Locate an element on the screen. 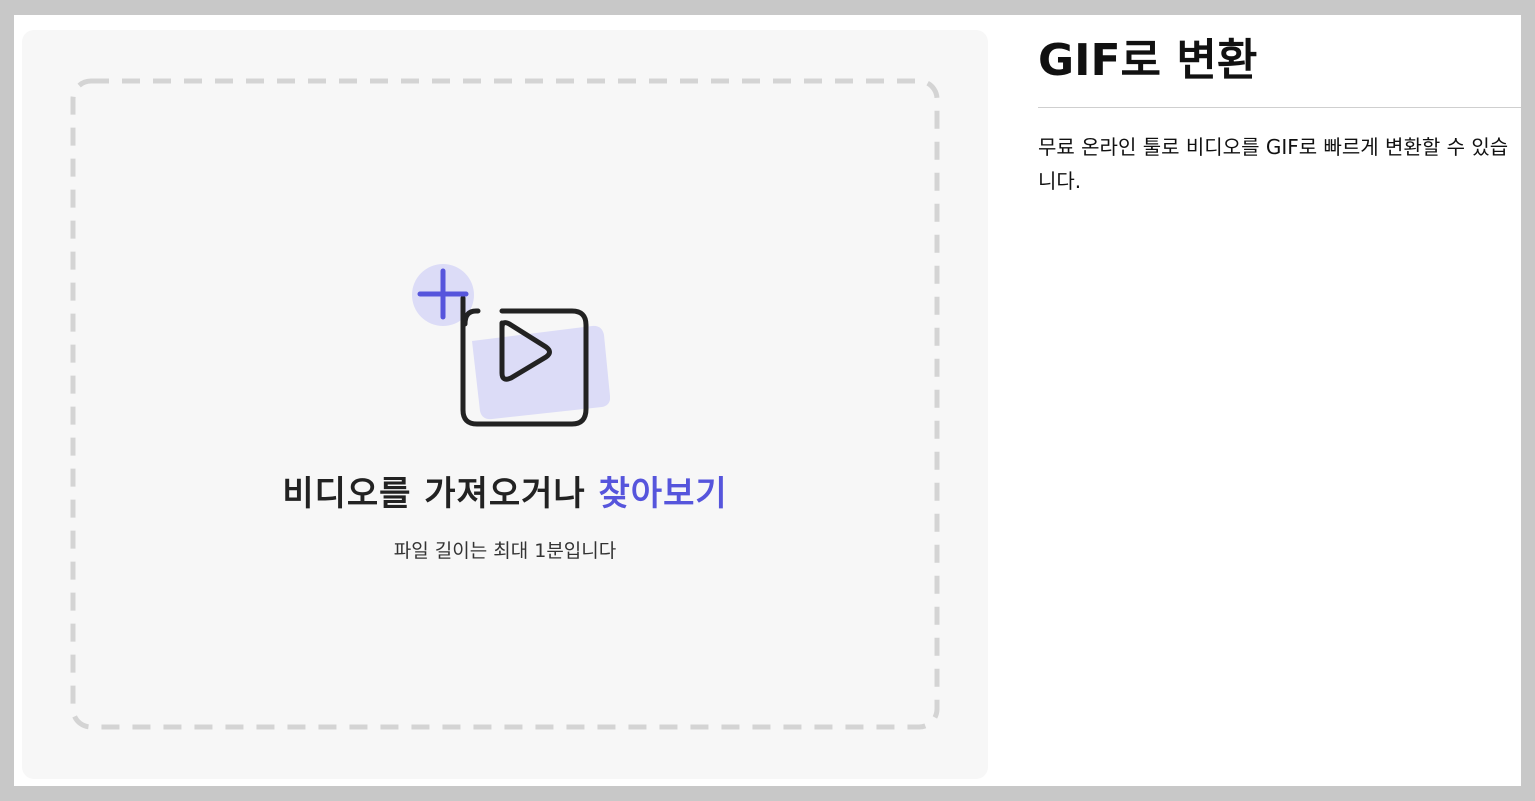  file-length-hint: 파일 길이는 최대 1분입니다 is located at coordinates (505, 551).